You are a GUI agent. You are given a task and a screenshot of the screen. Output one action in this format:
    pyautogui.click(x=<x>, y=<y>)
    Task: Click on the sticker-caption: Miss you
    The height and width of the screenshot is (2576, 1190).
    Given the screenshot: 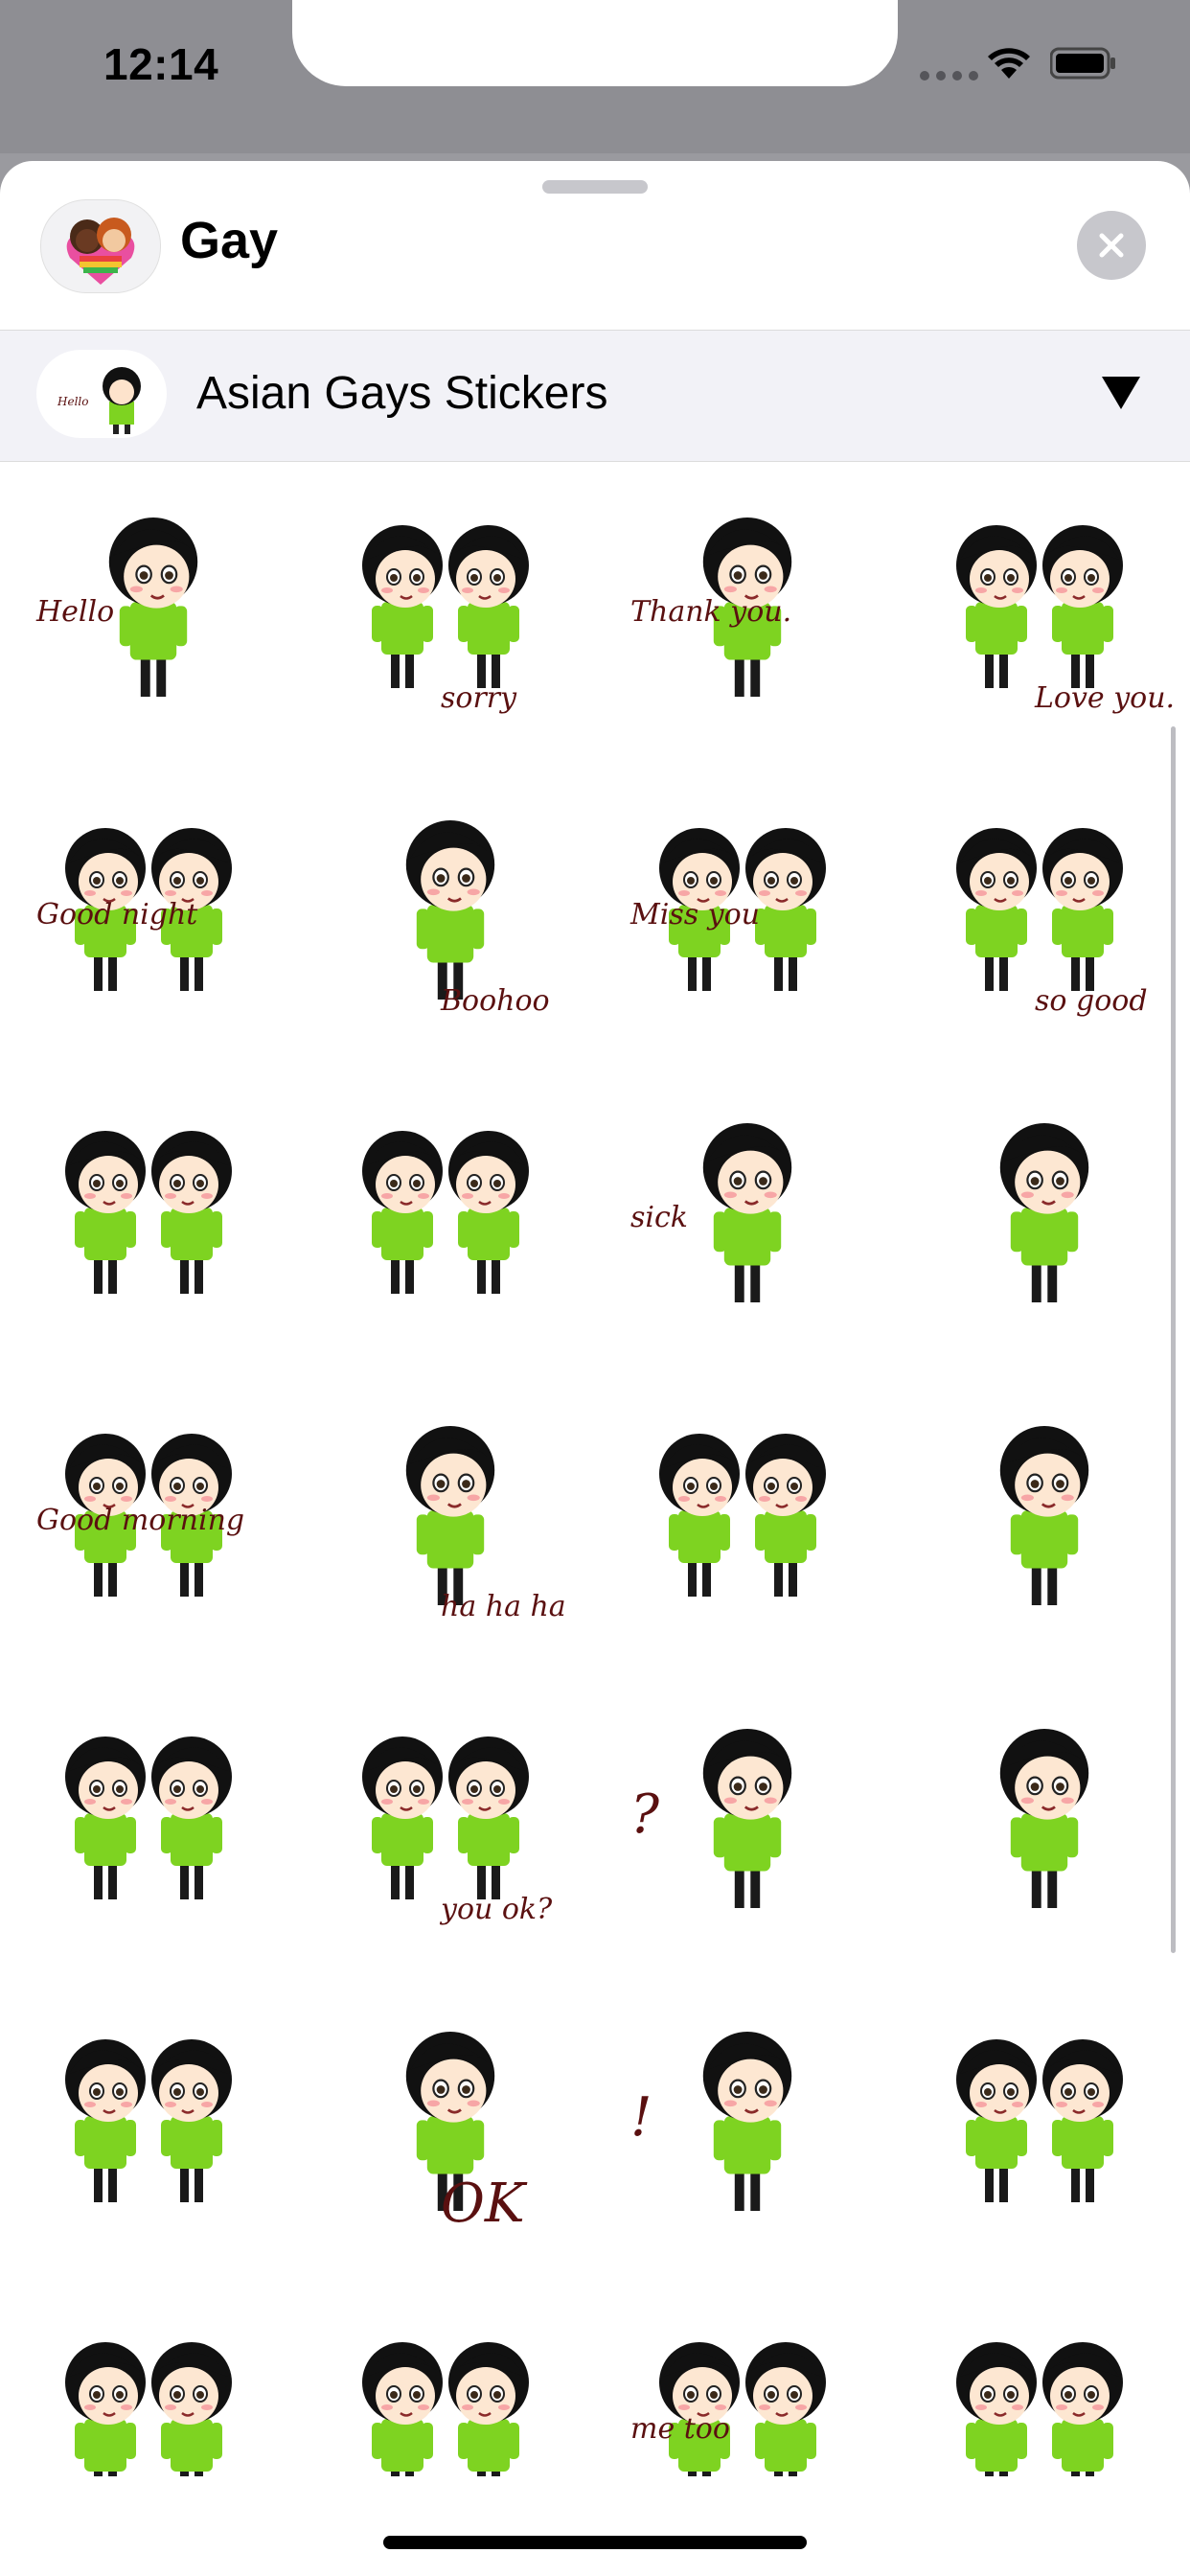 What is the action you would take?
    pyautogui.click(x=695, y=915)
    